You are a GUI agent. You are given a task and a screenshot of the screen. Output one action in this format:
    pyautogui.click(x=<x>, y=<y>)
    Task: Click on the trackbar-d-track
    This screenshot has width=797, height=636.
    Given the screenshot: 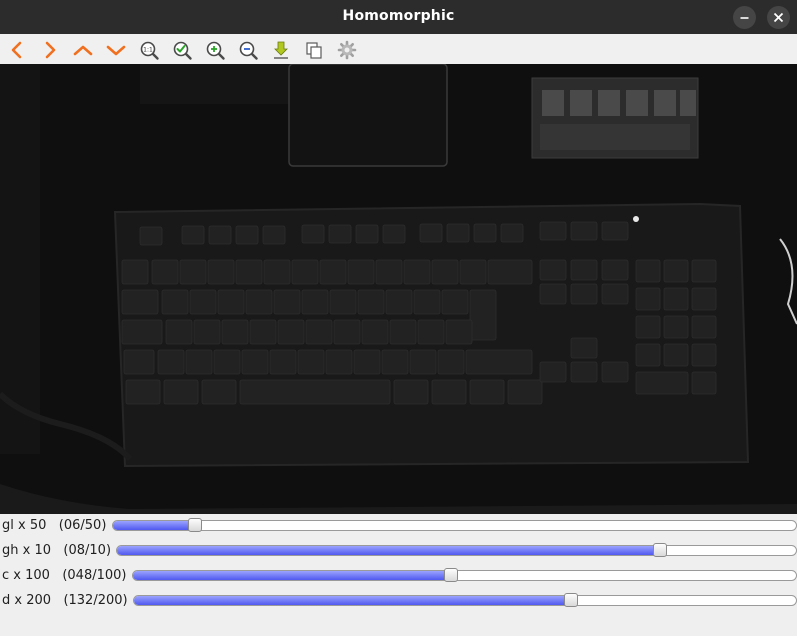 What is the action you would take?
    pyautogui.click(x=465, y=600)
    